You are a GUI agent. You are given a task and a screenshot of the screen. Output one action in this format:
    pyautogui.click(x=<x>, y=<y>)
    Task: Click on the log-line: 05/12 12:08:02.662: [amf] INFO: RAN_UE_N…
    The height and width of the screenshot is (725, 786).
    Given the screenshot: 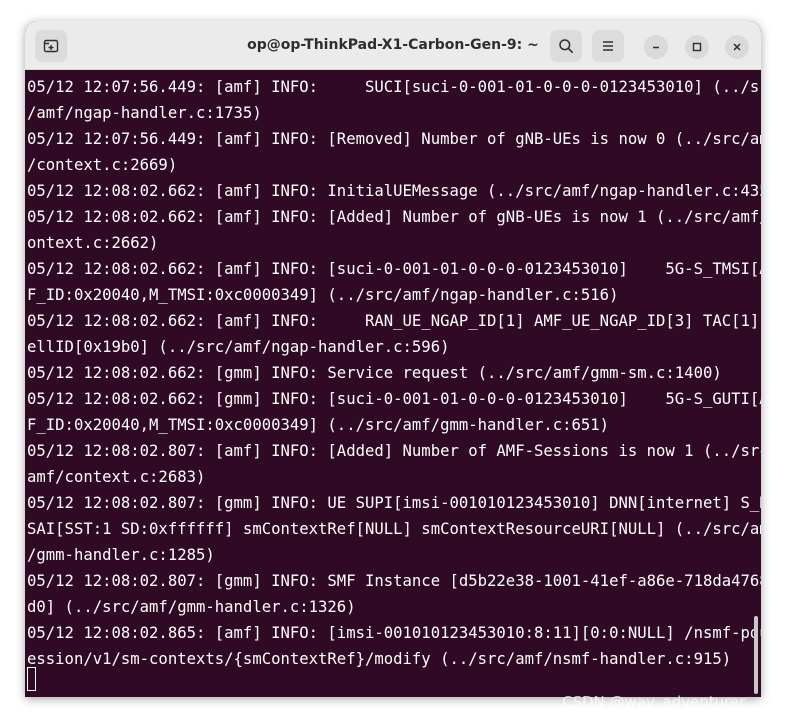 What is the action you would take?
    pyautogui.click(x=394, y=321)
    